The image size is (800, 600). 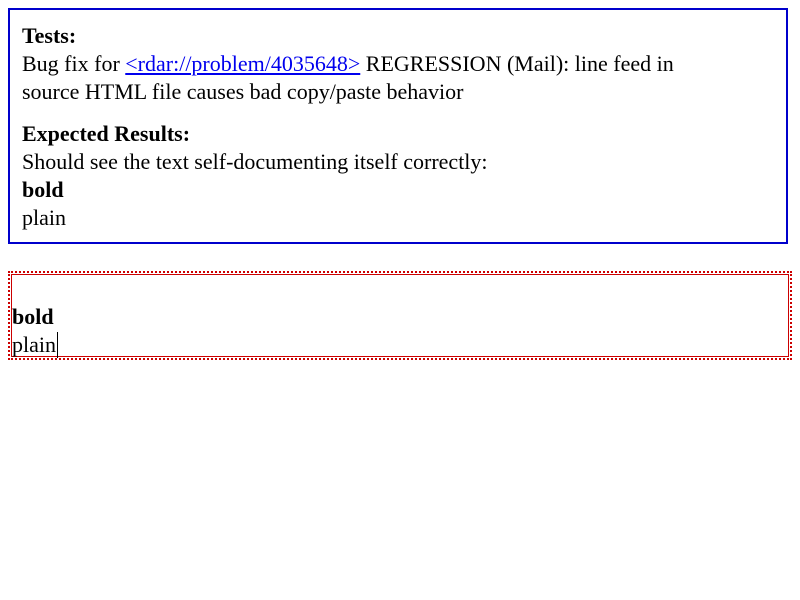 I want to click on editor-bold-text: bold, so click(x=35, y=317).